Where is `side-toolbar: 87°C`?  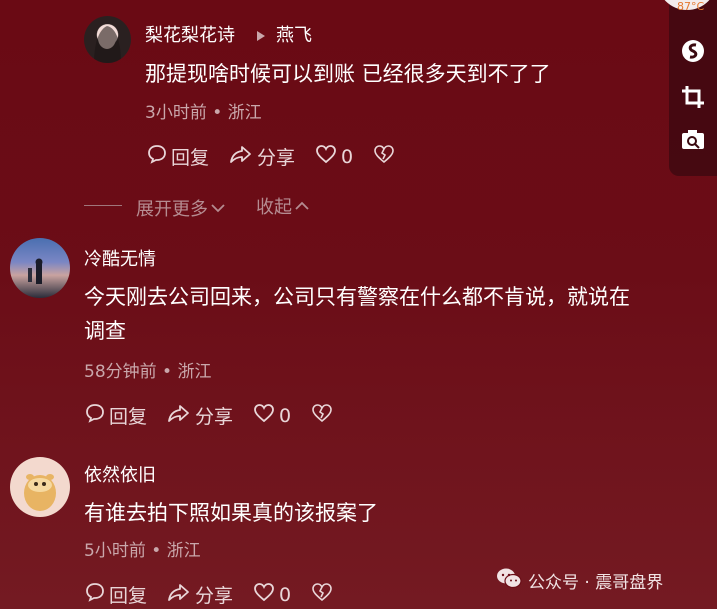 side-toolbar: 87°C is located at coordinates (687, 88).